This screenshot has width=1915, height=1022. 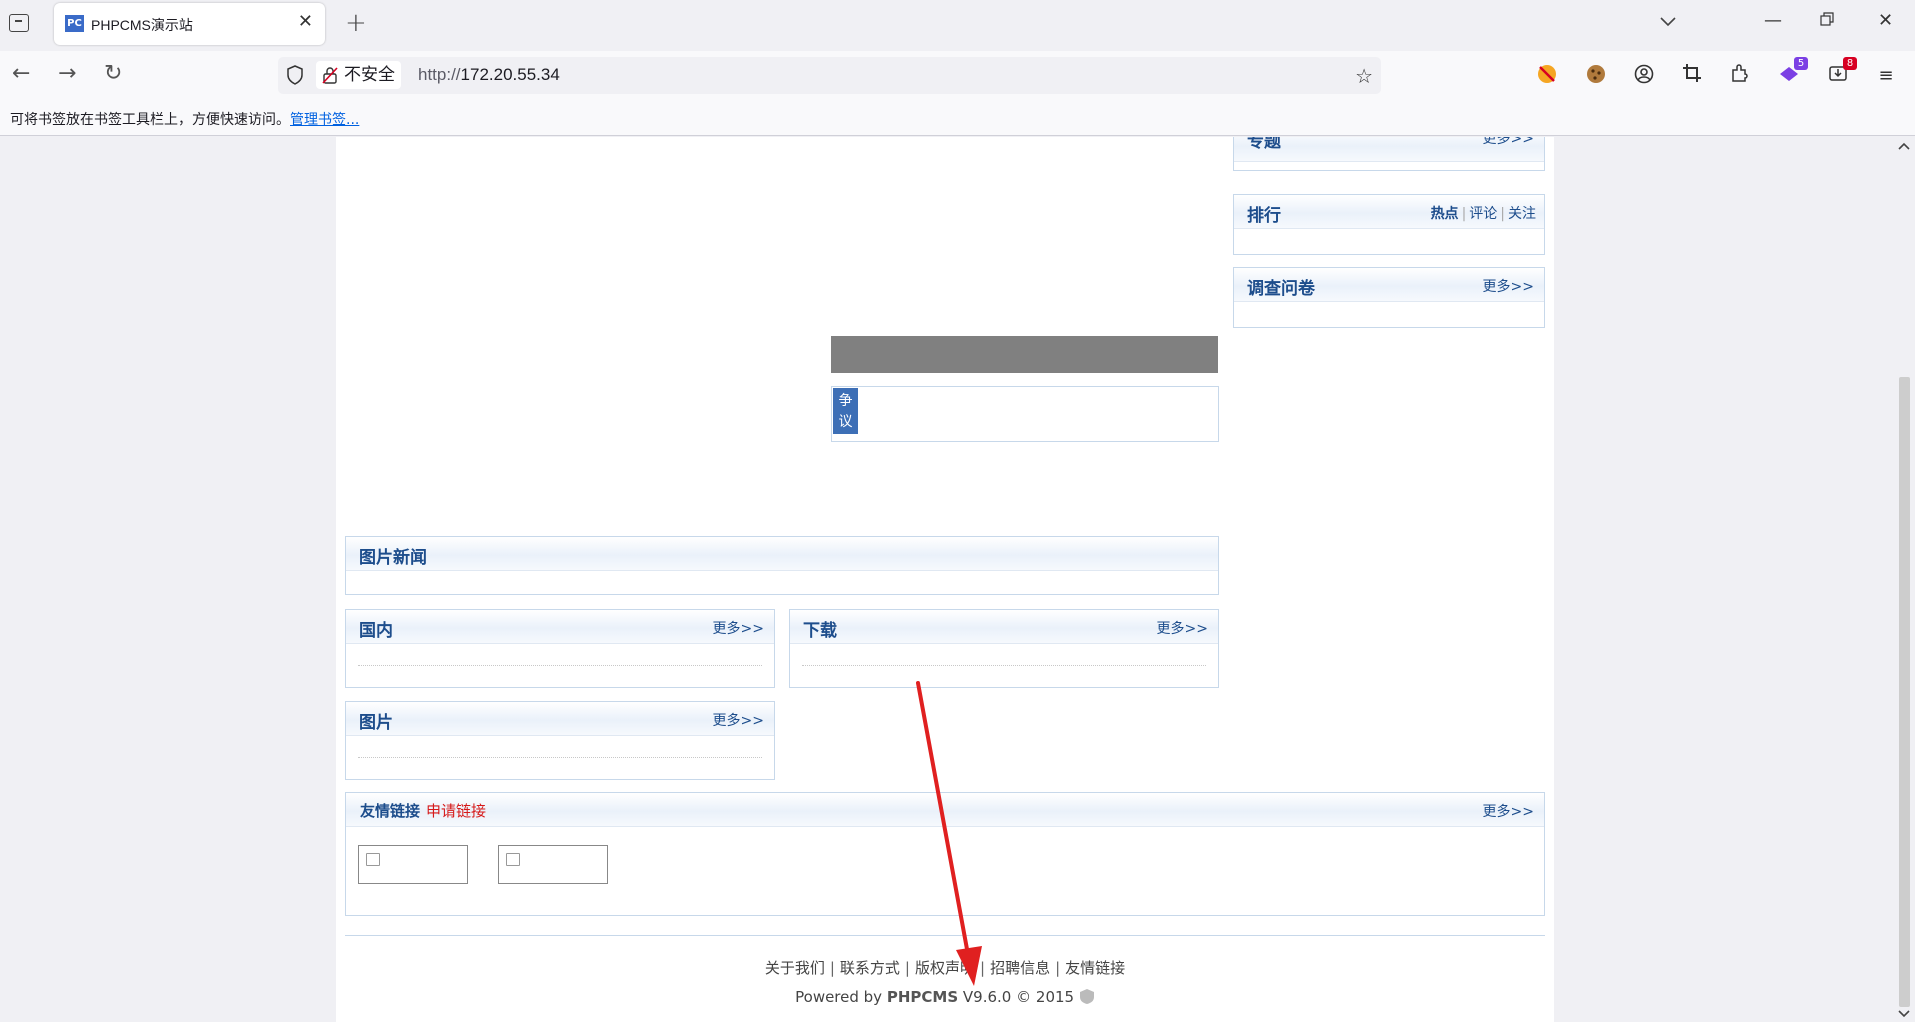 I want to click on url-scheme: http://, so click(x=439, y=74).